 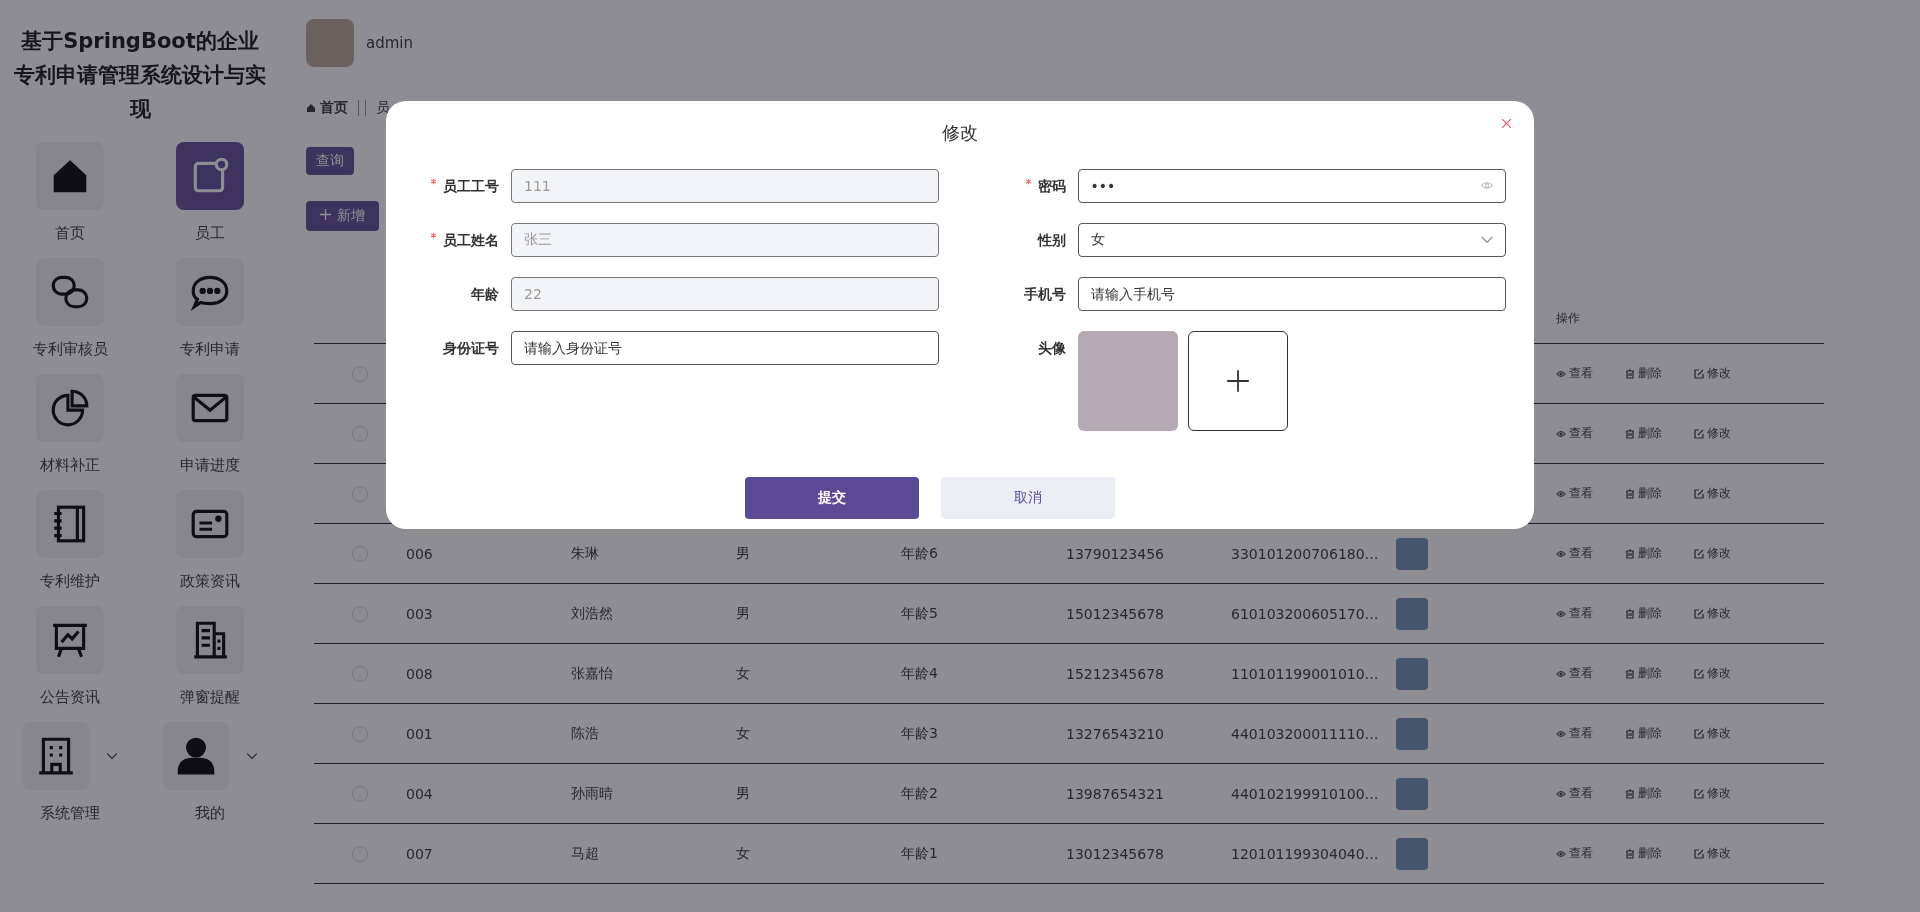 I want to click on menu-label: 申请进度, so click(x=210, y=468).